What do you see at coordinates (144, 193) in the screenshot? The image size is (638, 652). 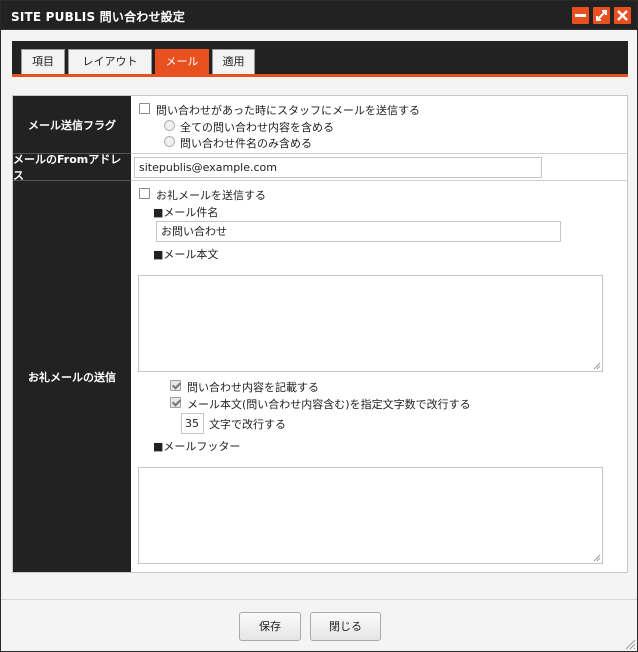 I see `thanks-mail-checkbox` at bounding box center [144, 193].